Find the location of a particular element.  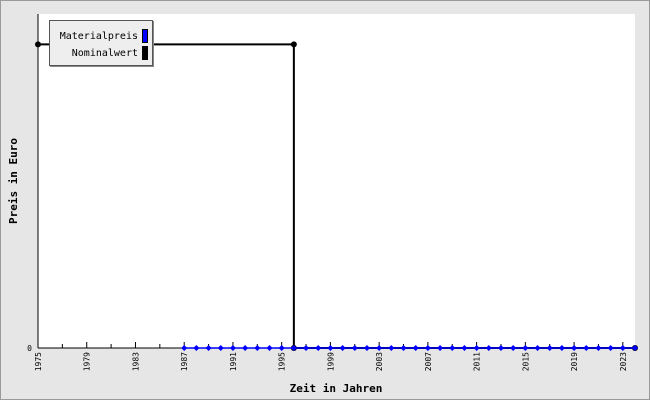

x-tick-label: 2019 is located at coordinates (574, 361).